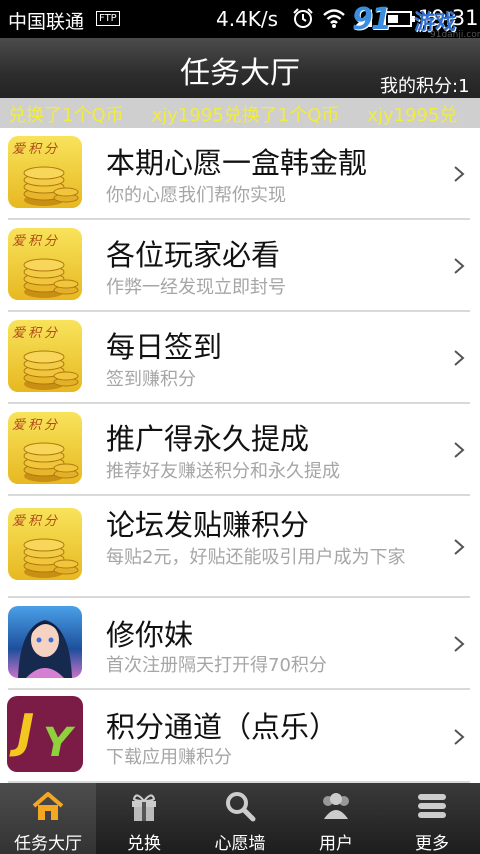  I want to click on users-icon, so click(336, 806).